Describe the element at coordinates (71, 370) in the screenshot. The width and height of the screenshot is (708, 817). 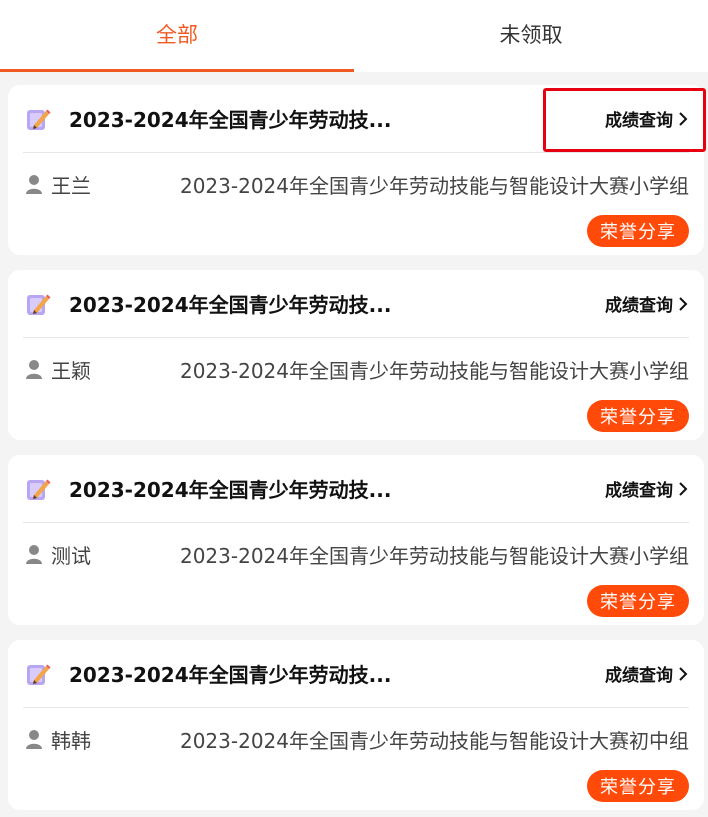
I see `student-name: 王颖` at that location.